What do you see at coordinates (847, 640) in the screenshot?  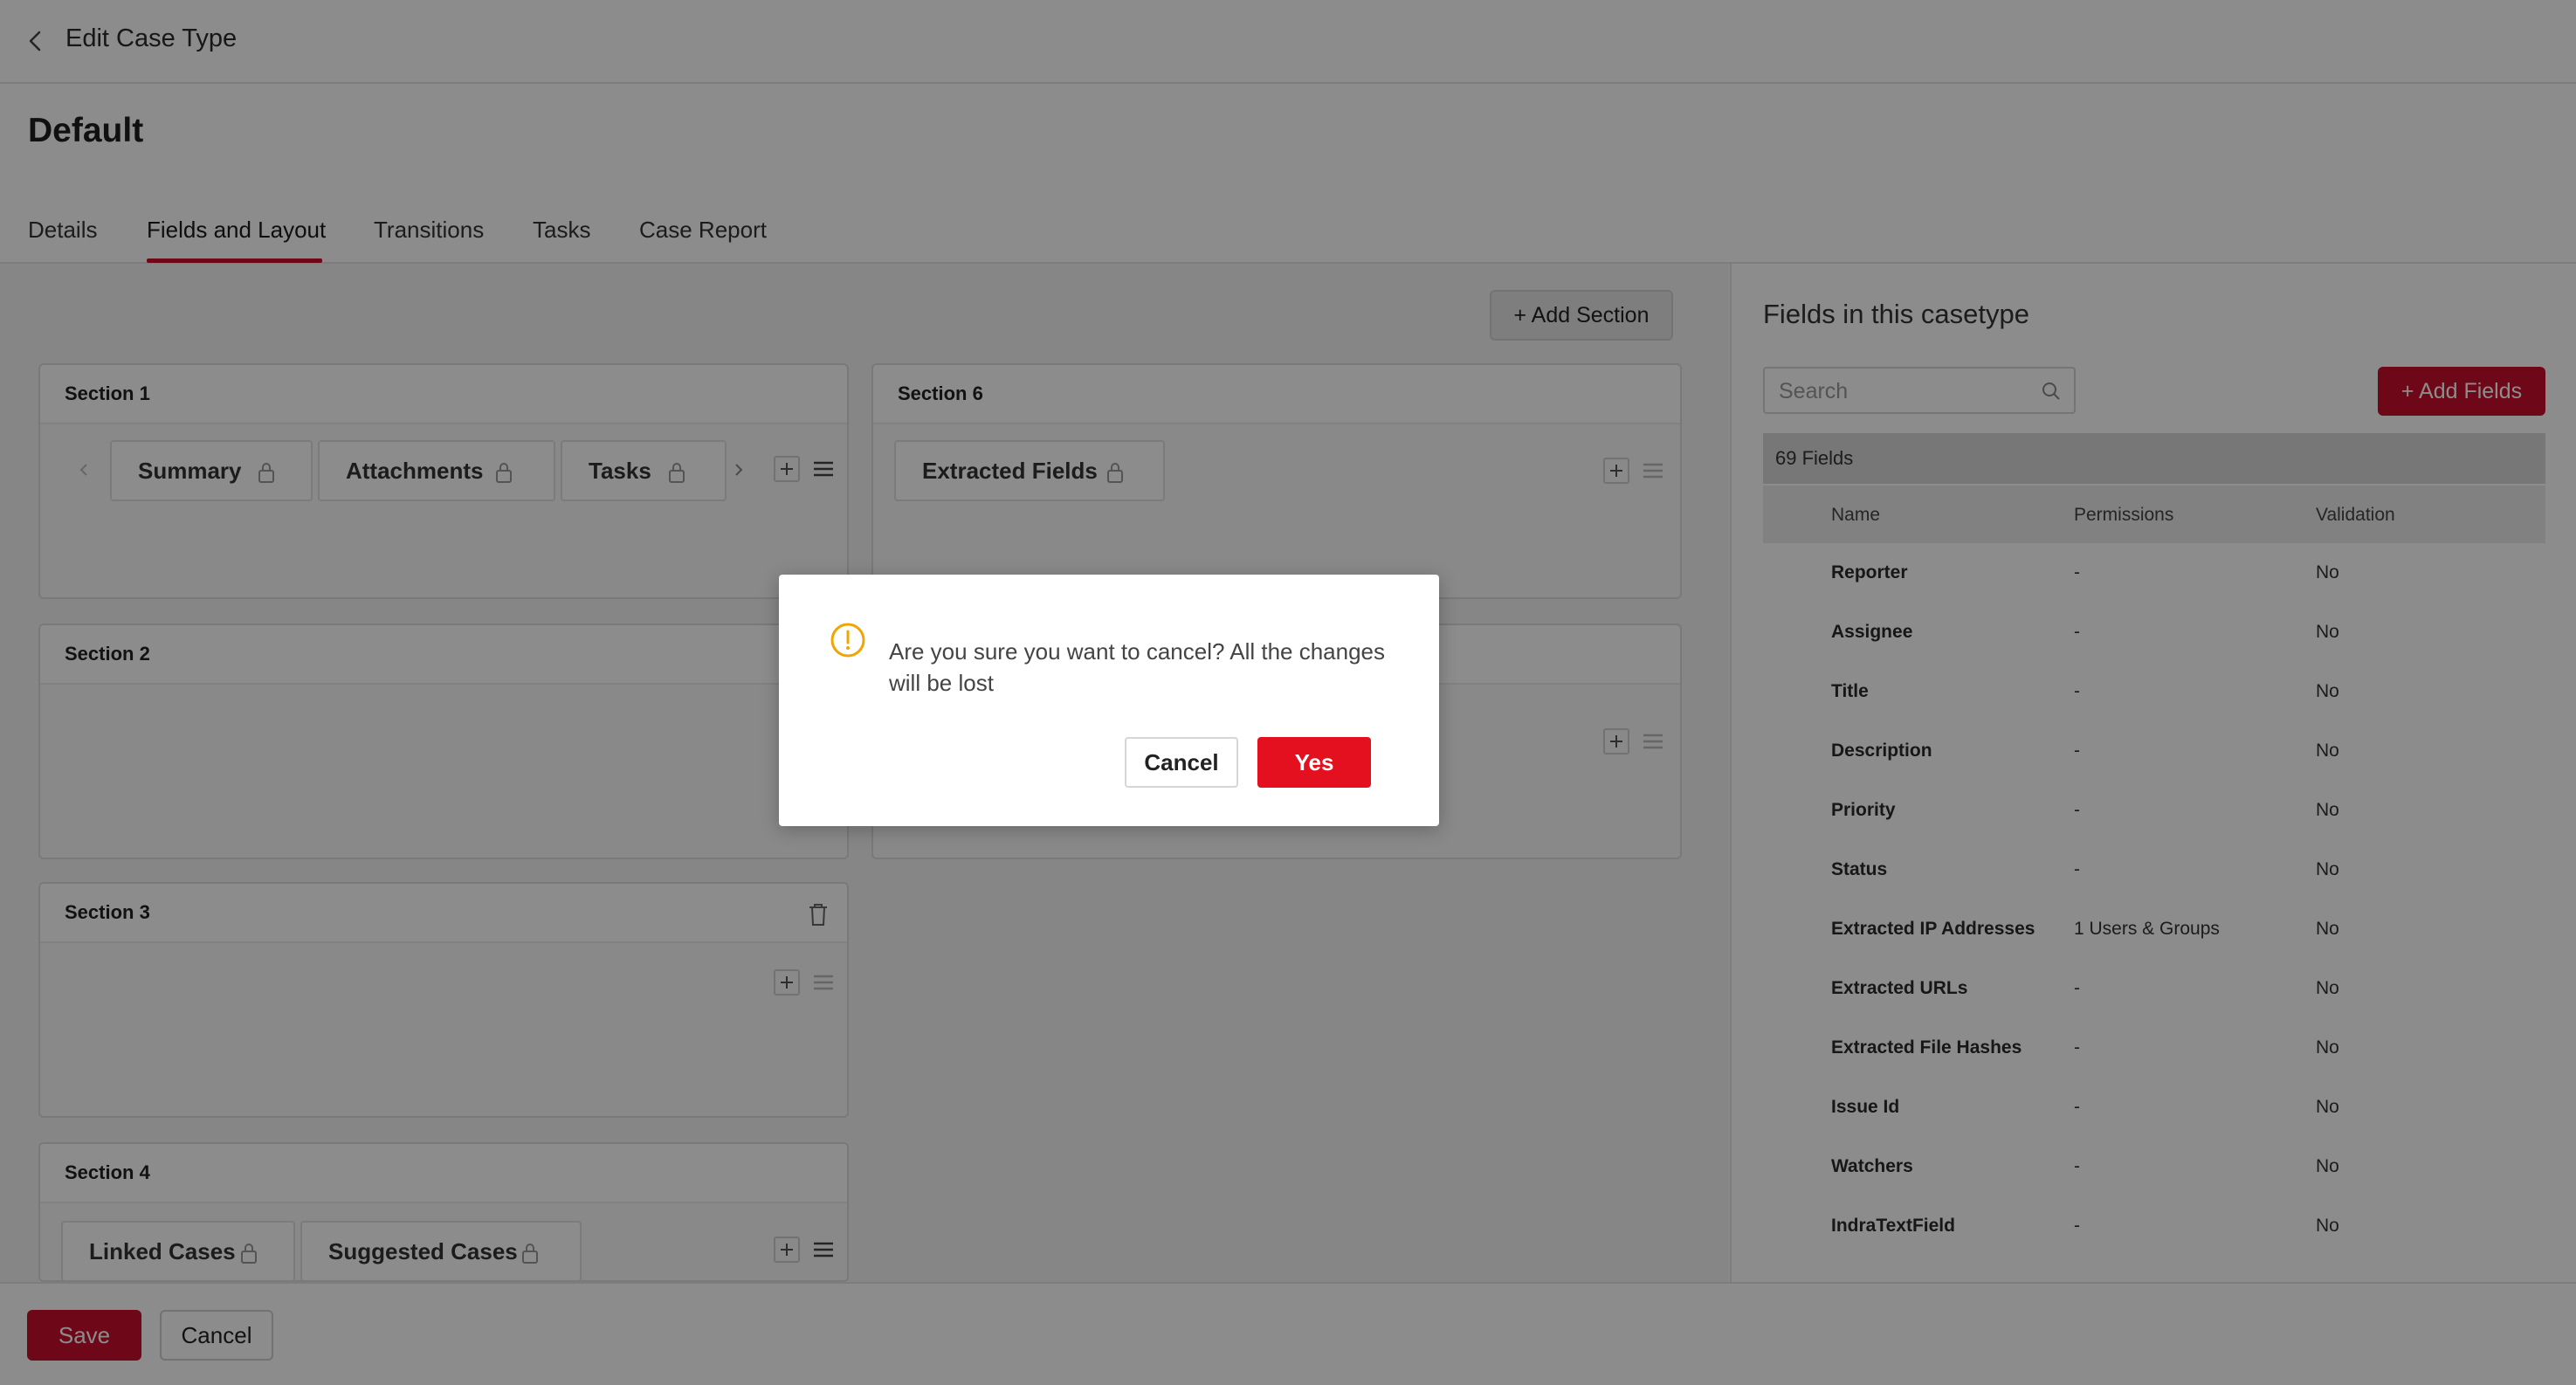 I see `warning-icon` at bounding box center [847, 640].